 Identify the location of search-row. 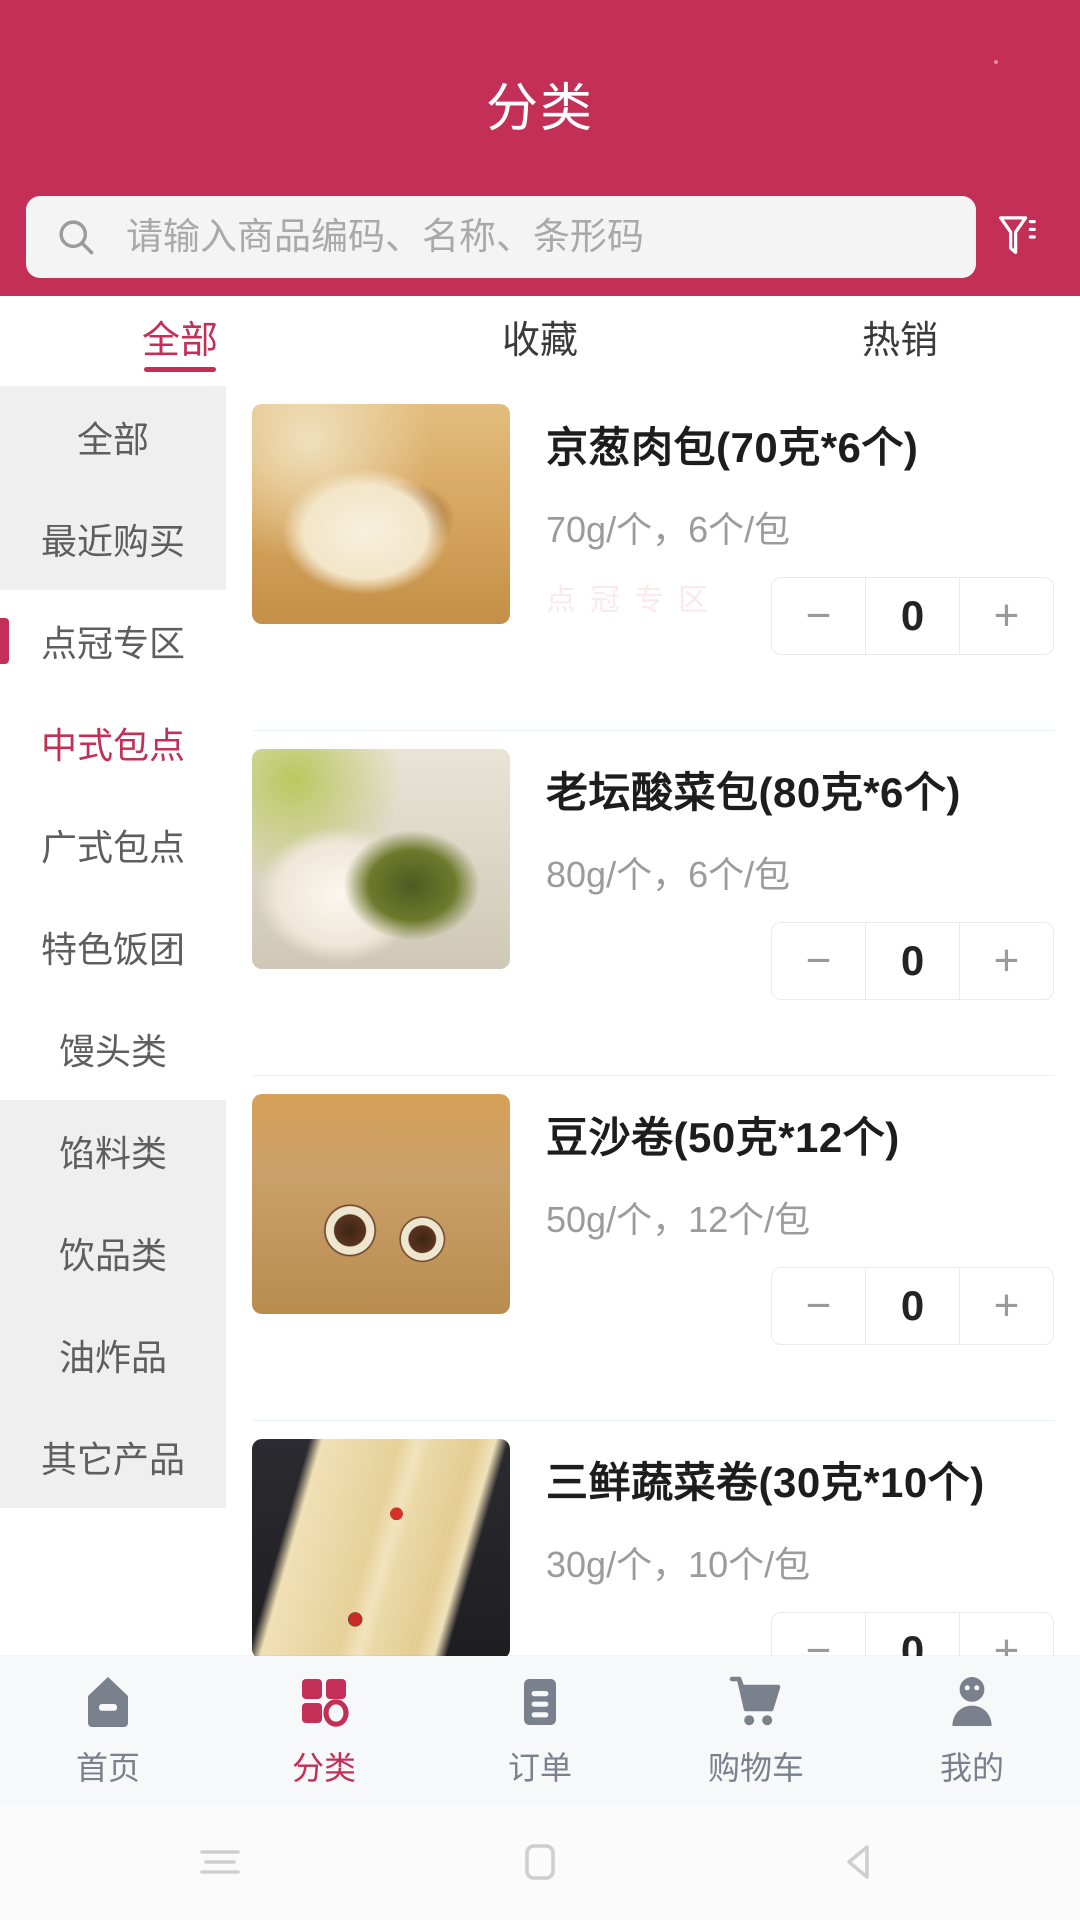
(540, 237).